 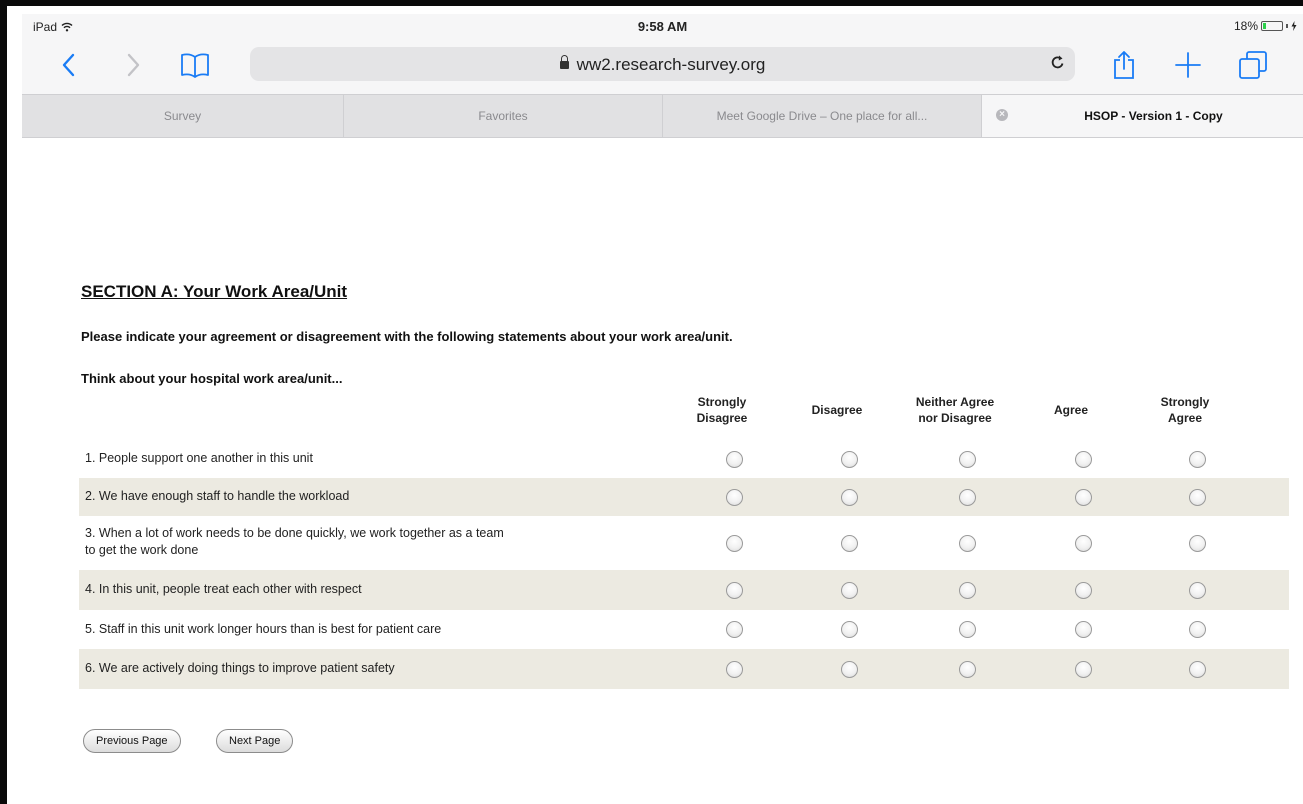 I want to click on bookmarks-button, so click(x=195, y=65).